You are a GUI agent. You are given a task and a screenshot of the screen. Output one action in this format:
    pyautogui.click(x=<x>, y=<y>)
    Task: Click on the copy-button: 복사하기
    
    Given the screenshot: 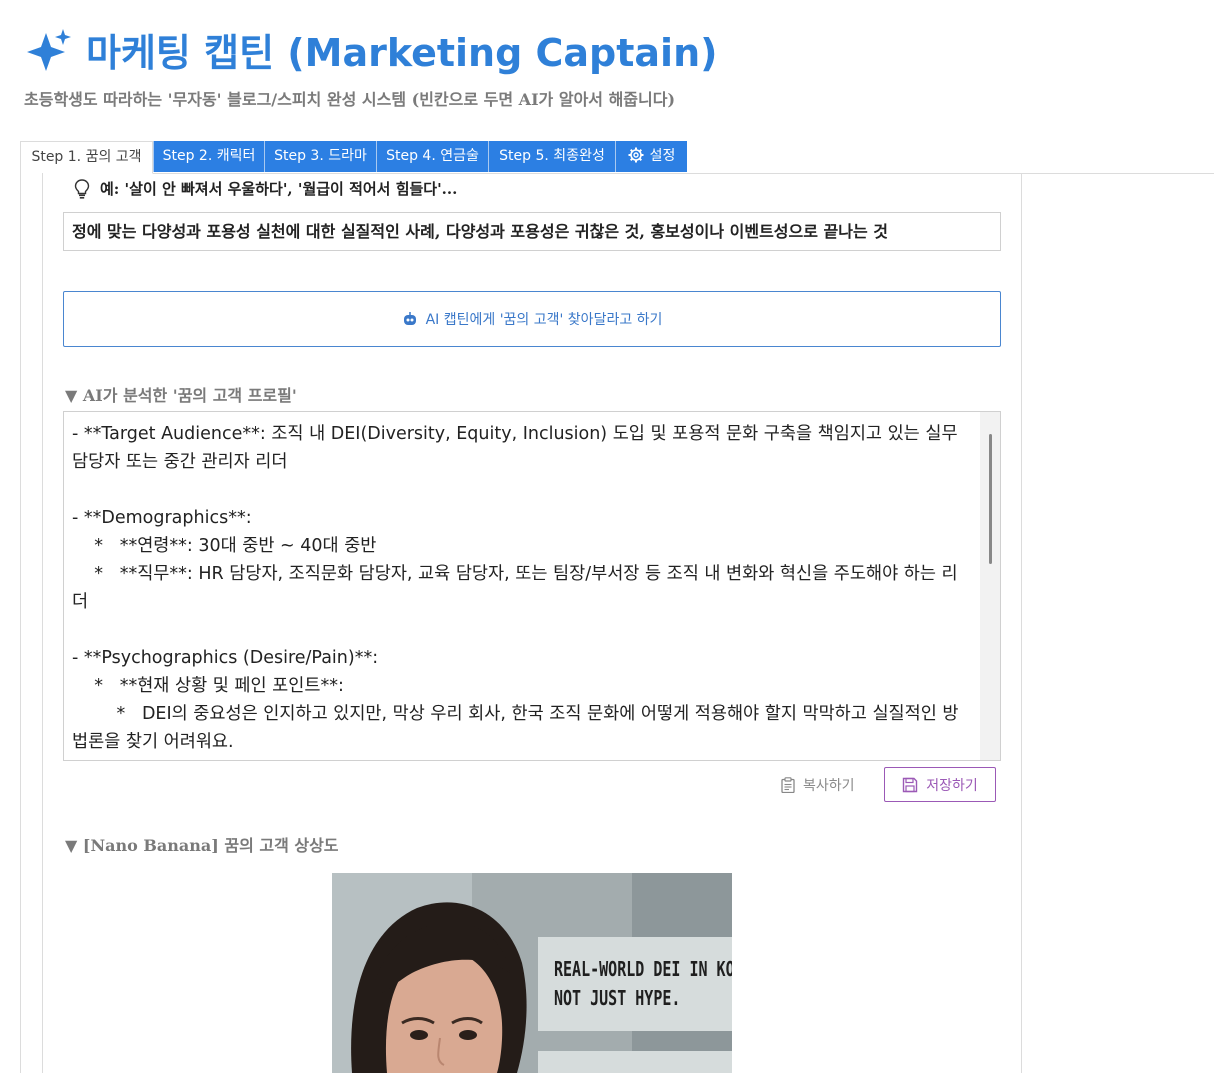 What is the action you would take?
    pyautogui.click(x=818, y=785)
    